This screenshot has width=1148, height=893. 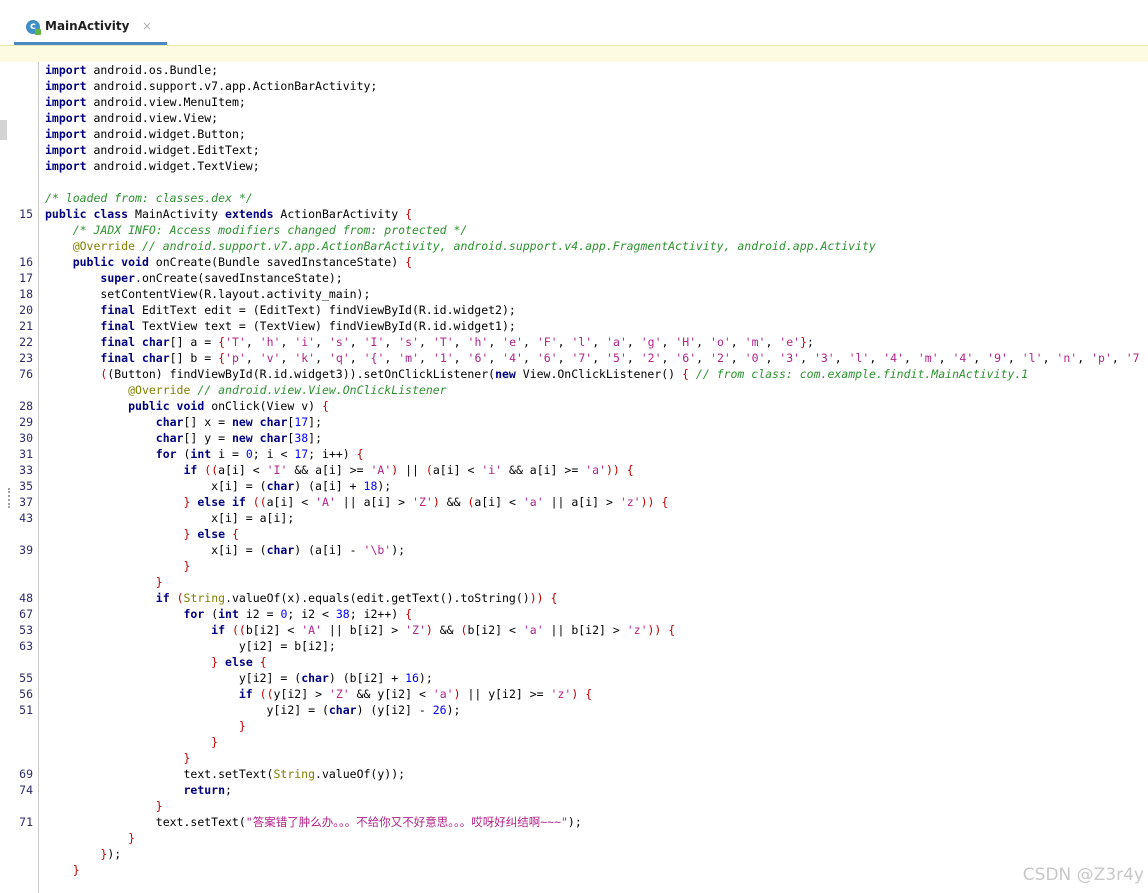 I want to click on line-number: 20, so click(x=26, y=310).